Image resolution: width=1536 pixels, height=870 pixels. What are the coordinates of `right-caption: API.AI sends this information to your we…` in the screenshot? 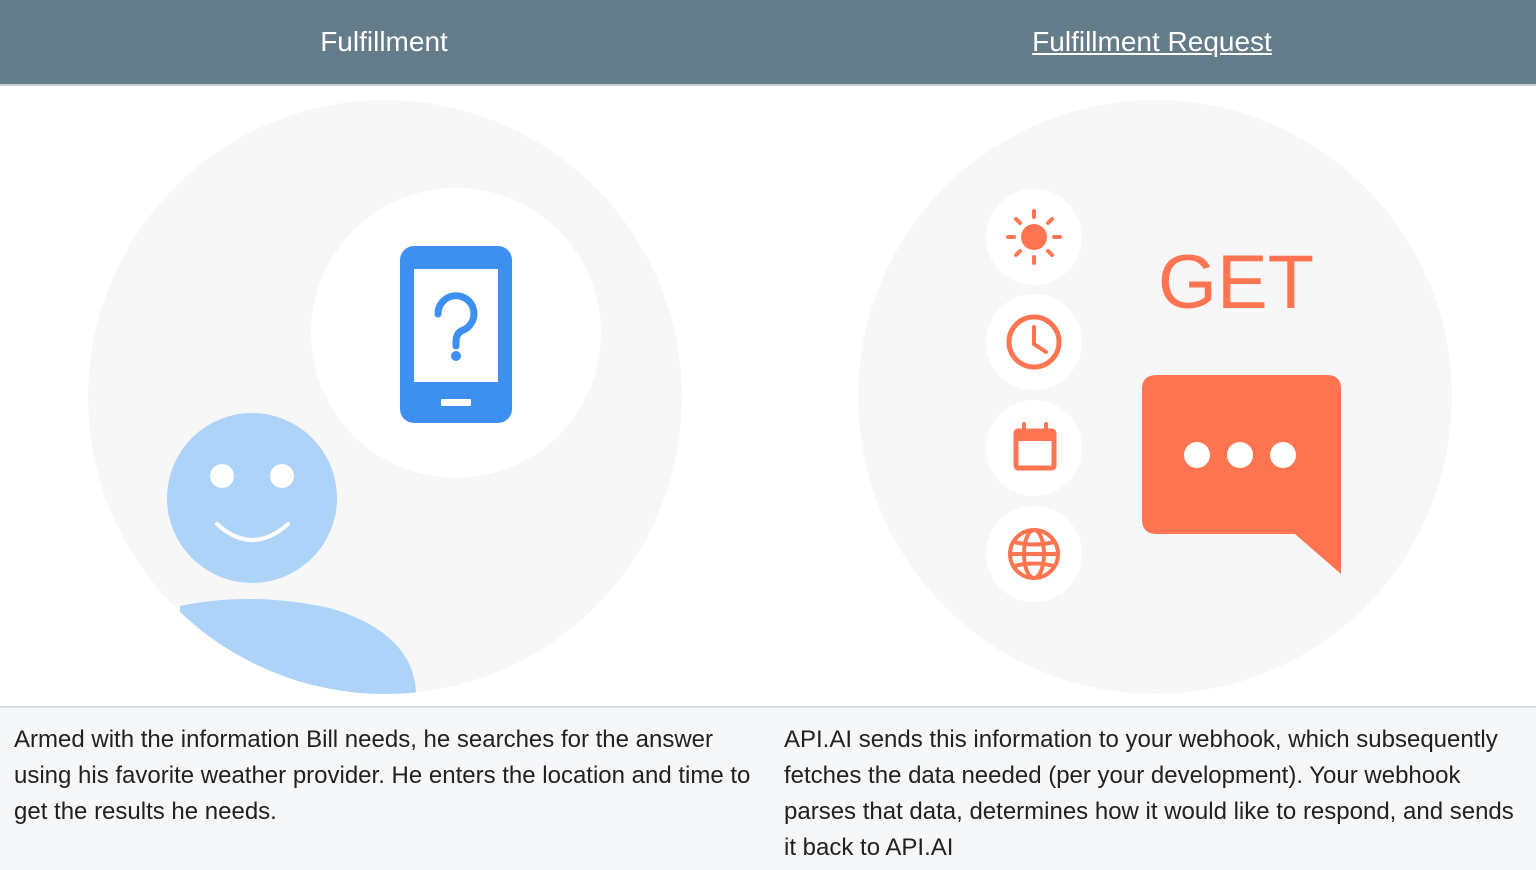 It's located at (1149, 793).